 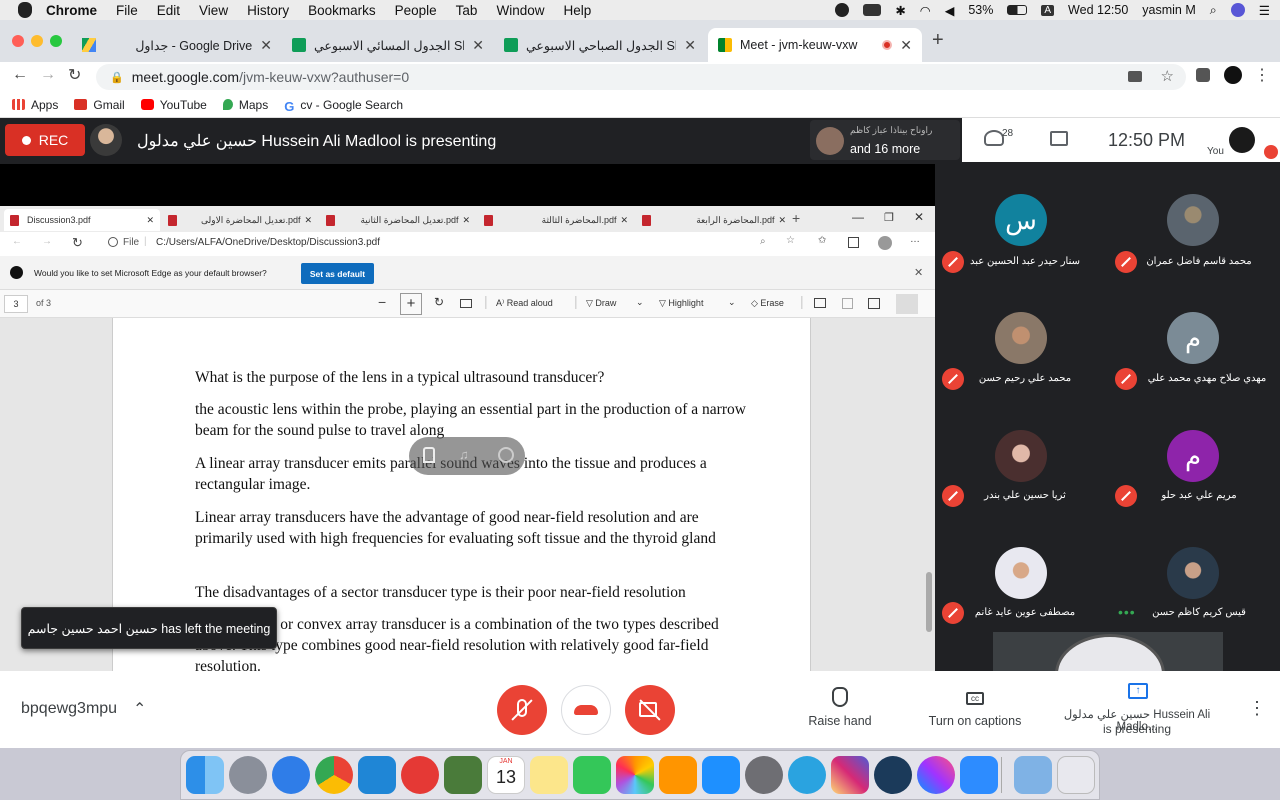 What do you see at coordinates (1262, 75) in the screenshot?
I see `chrome-menu-icon: ⋮` at bounding box center [1262, 75].